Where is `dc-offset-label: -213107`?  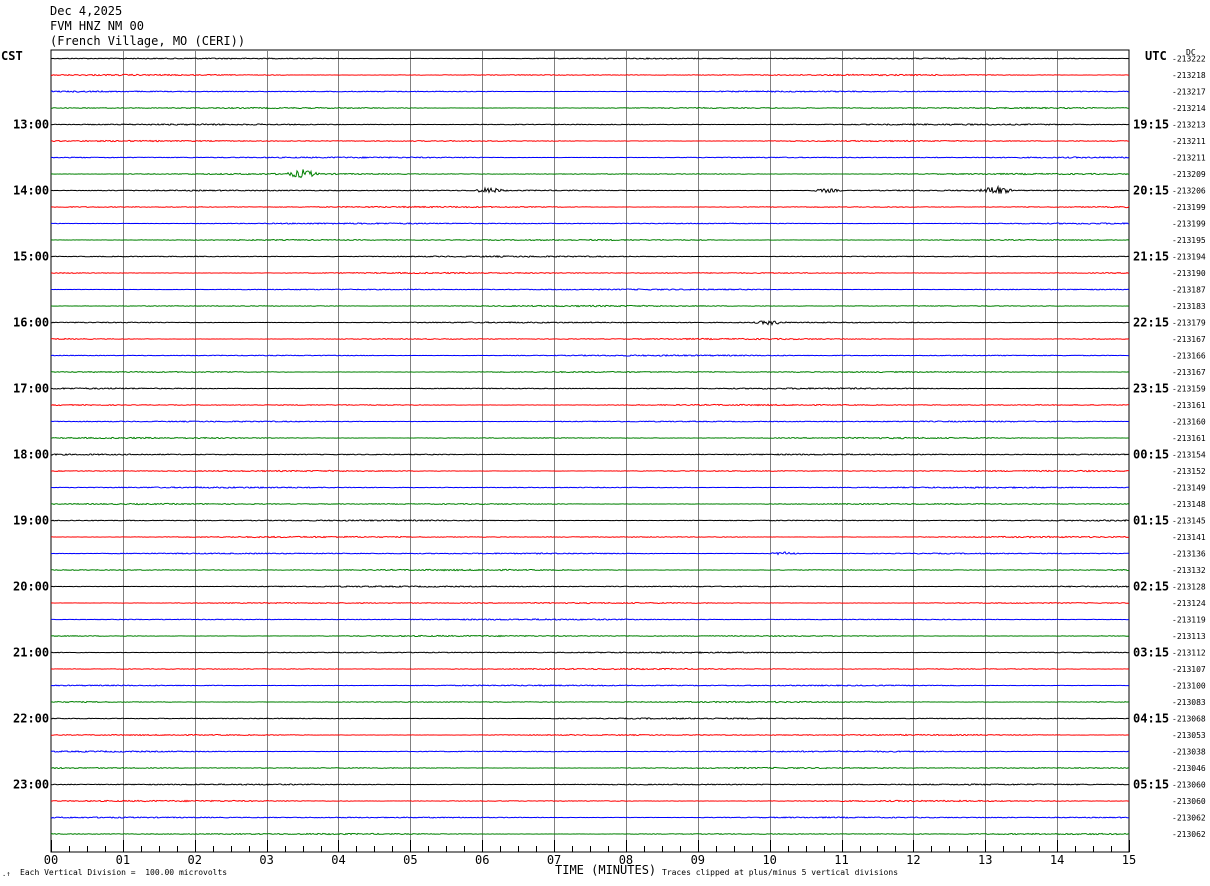 dc-offset-label: -213107 is located at coordinates (1189, 669).